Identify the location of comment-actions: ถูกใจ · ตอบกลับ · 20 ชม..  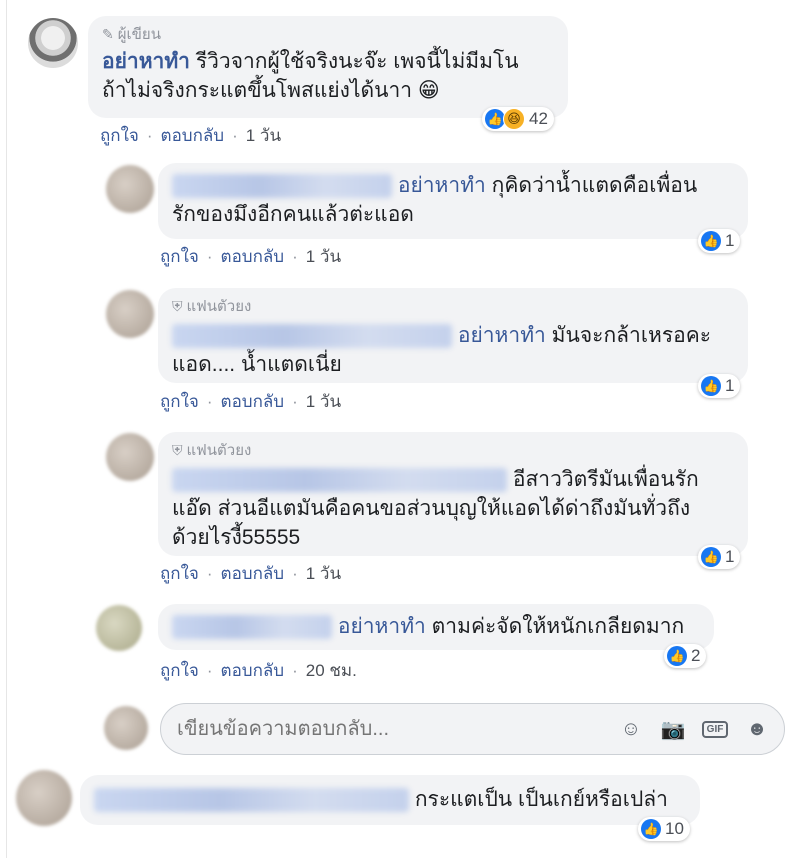
(258, 670).